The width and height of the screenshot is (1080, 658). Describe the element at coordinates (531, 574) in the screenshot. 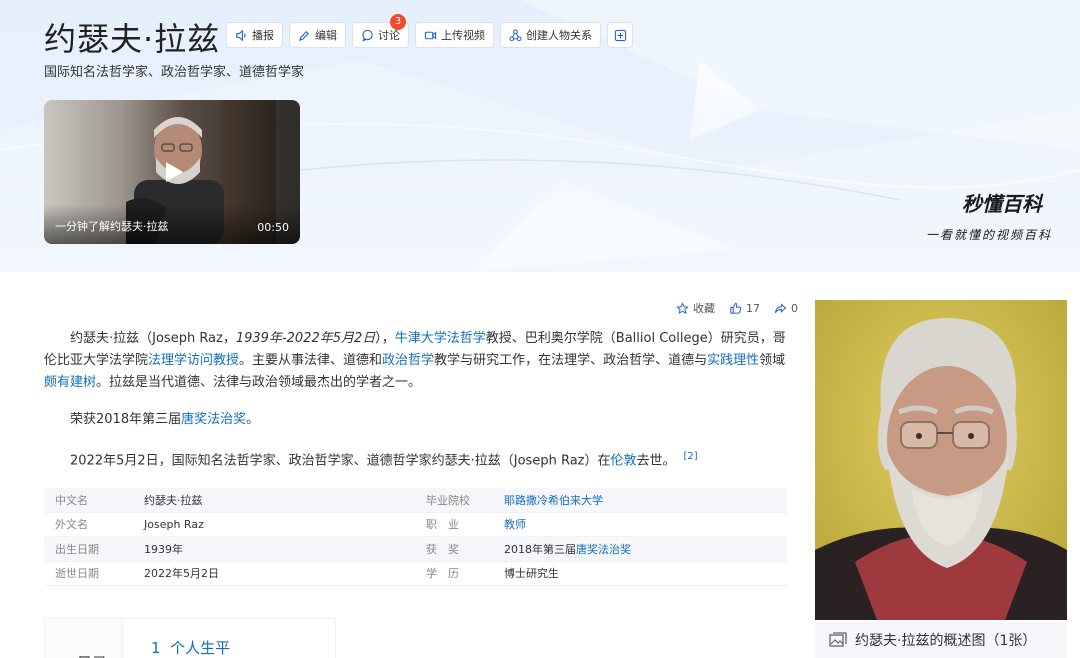

I see `info-value: 博士研究生` at that location.